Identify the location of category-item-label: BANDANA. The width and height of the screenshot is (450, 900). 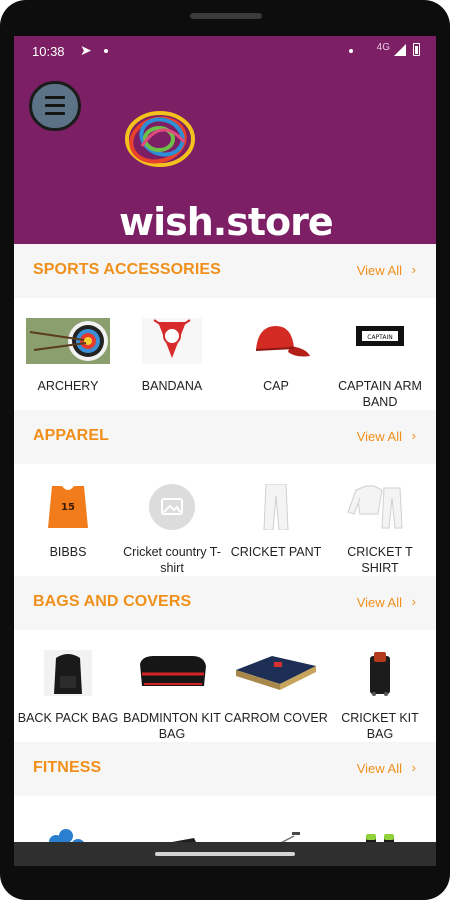
(172, 386).